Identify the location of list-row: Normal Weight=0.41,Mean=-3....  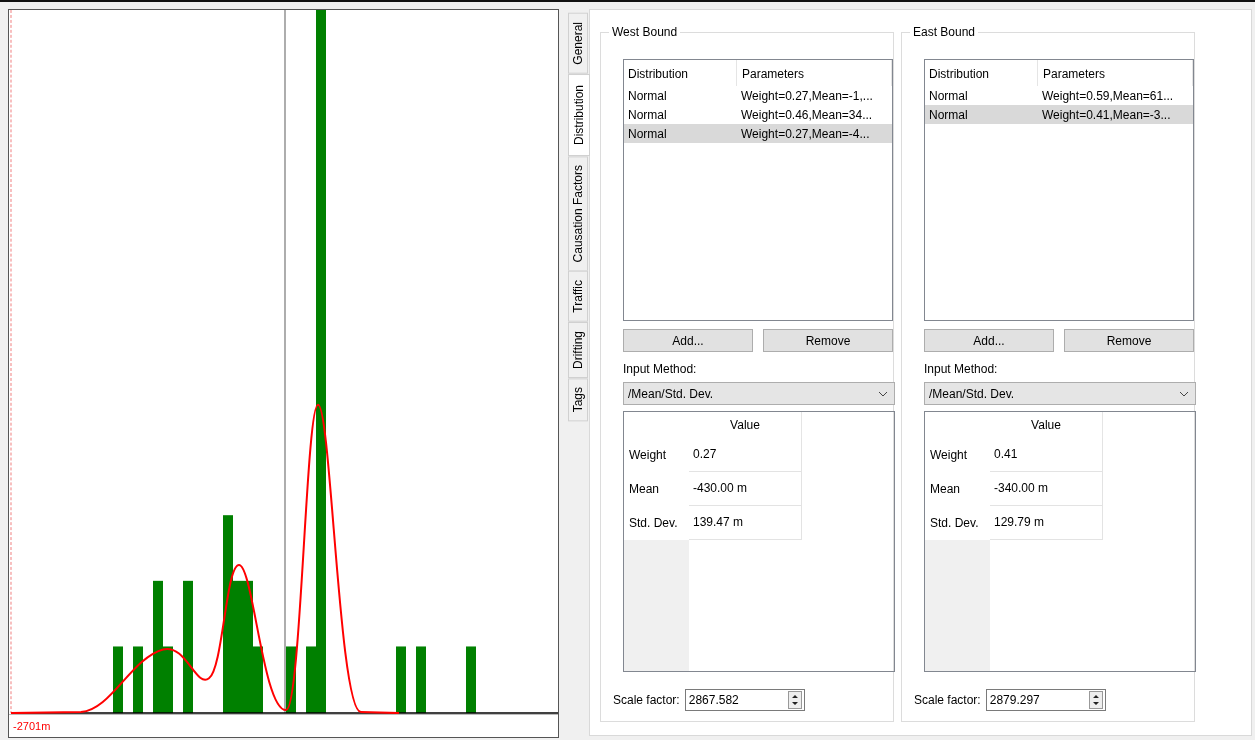
(1059, 114).